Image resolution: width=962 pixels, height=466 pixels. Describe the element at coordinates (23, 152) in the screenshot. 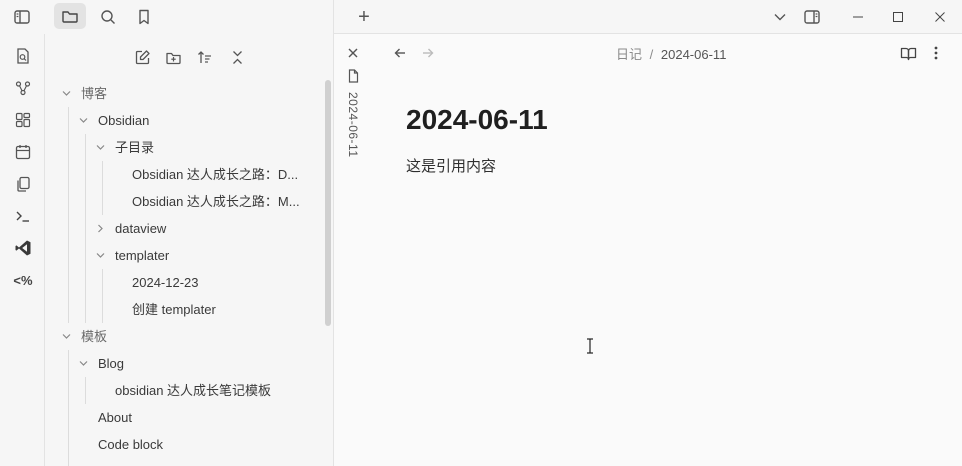

I see `calendar-icon` at that location.